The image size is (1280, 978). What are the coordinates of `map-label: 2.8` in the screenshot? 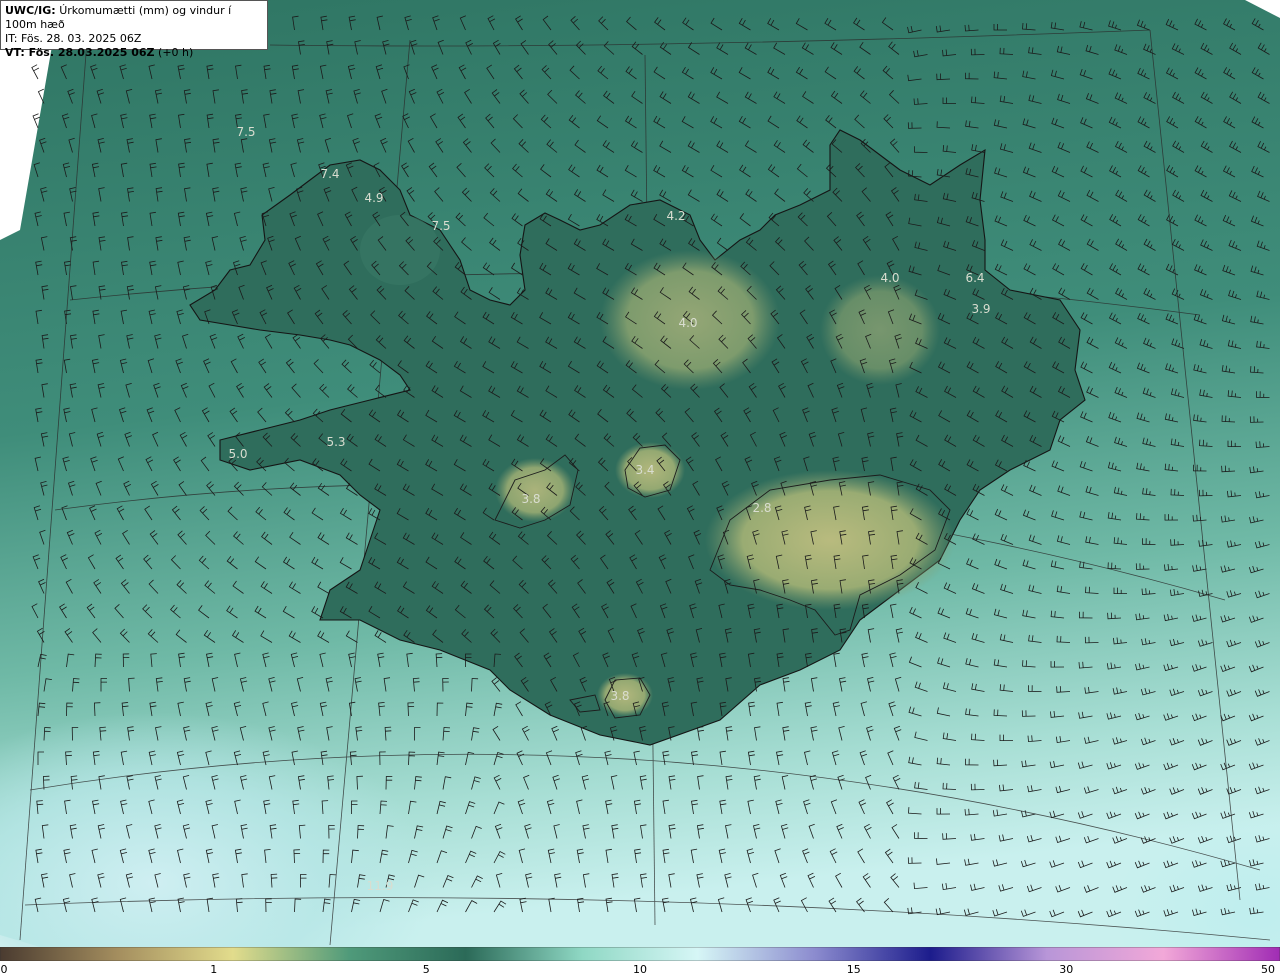 It's located at (761, 508).